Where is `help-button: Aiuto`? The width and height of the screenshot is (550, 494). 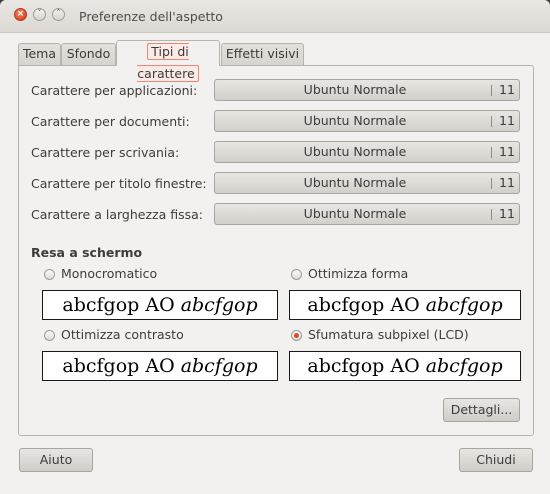
help-button: Aiuto is located at coordinates (56, 460).